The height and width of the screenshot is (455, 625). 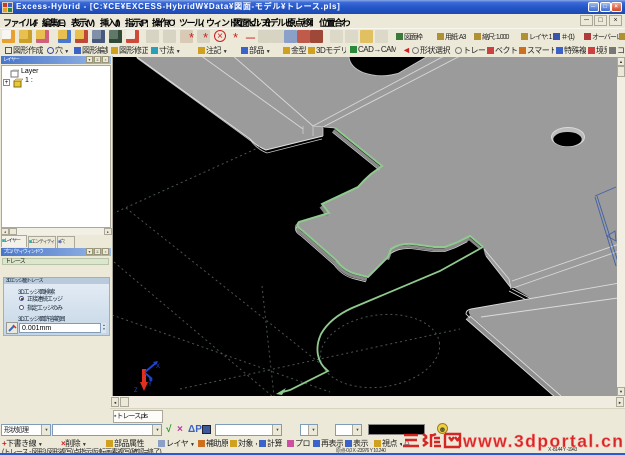 I want to click on svg-text: X, so click(x=158, y=367).